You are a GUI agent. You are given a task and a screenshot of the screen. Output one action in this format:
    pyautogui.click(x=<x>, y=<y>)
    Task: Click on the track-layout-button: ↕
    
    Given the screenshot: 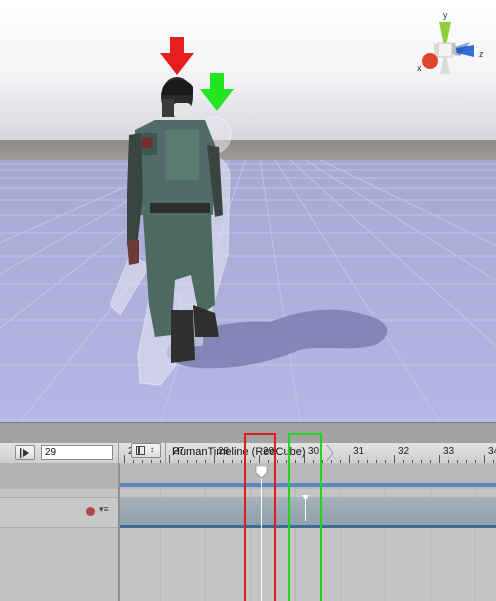 What is the action you would take?
    pyautogui.click(x=146, y=450)
    